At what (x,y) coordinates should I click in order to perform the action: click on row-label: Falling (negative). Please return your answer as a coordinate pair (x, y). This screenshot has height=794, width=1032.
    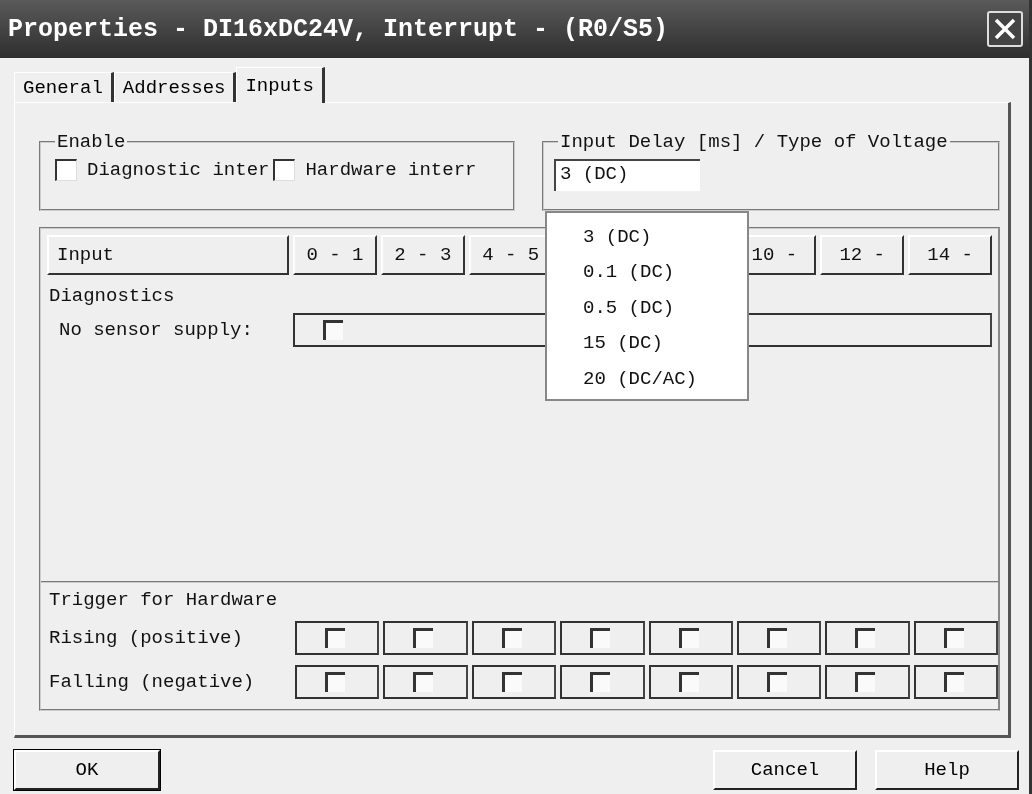
    Looking at the image, I should click on (152, 682).